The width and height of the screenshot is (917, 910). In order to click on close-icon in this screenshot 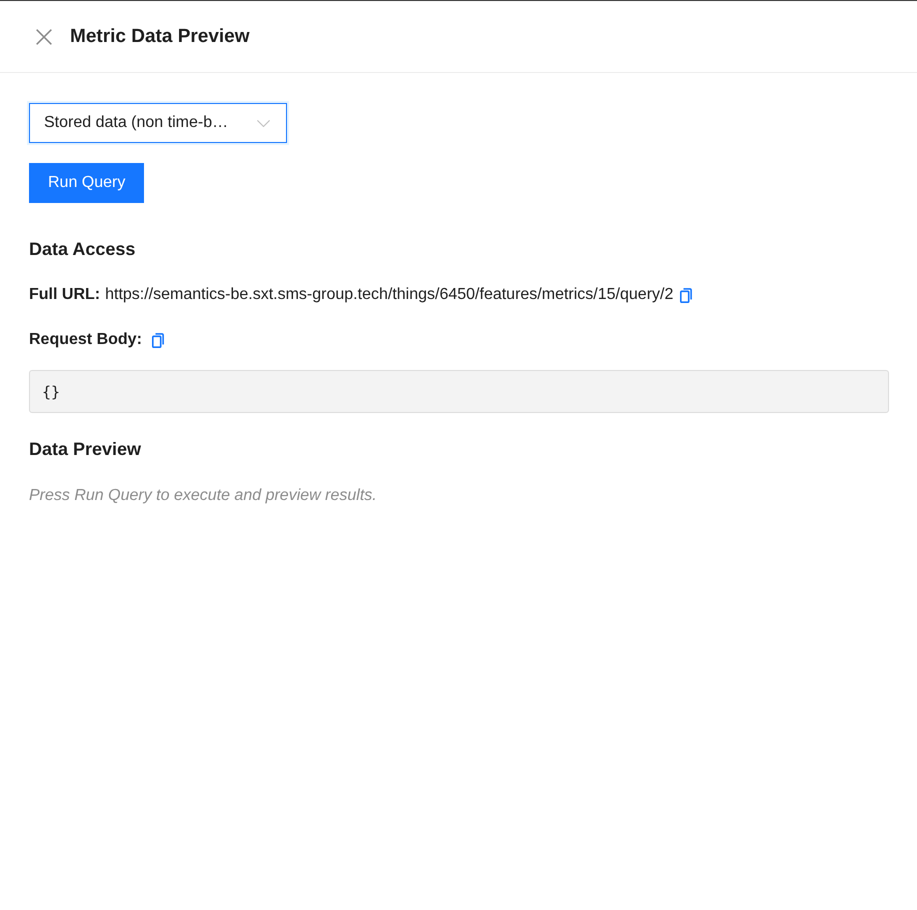, I will do `click(44, 36)`.